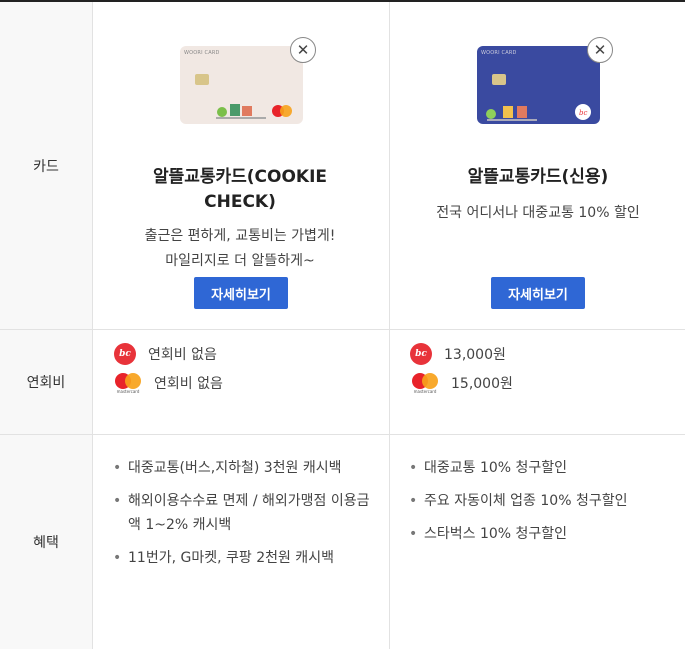  Describe the element at coordinates (245, 468) in the screenshot. I see `benefit-item: 대중교통(버스,지하철) 3천원 캐시백` at that location.